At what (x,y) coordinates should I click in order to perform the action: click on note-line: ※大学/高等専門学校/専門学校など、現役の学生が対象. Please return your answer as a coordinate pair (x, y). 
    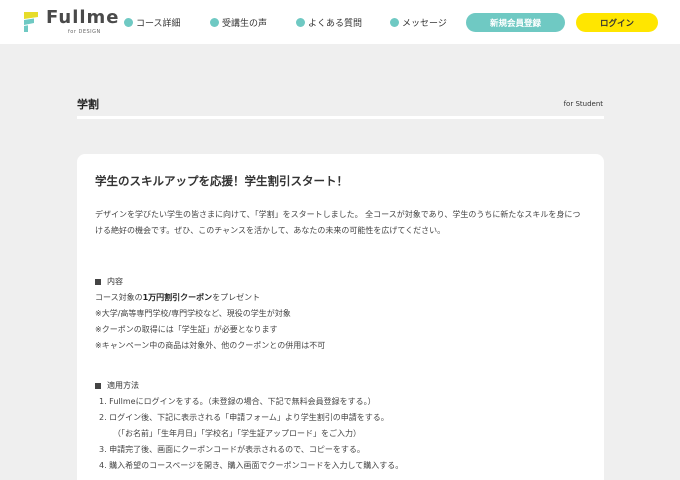
    Looking at the image, I should click on (193, 313).